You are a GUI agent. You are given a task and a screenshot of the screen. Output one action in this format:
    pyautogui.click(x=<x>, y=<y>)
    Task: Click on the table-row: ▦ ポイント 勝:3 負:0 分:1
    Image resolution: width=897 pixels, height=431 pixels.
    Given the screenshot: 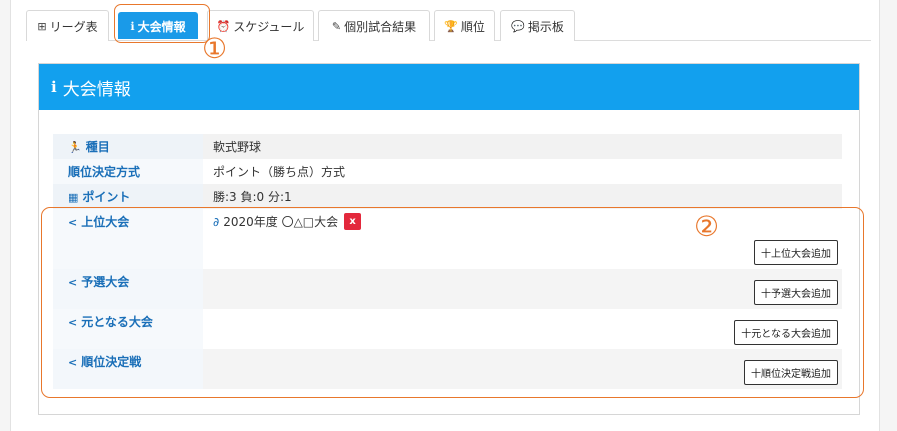 What is the action you would take?
    pyautogui.click(x=447, y=196)
    